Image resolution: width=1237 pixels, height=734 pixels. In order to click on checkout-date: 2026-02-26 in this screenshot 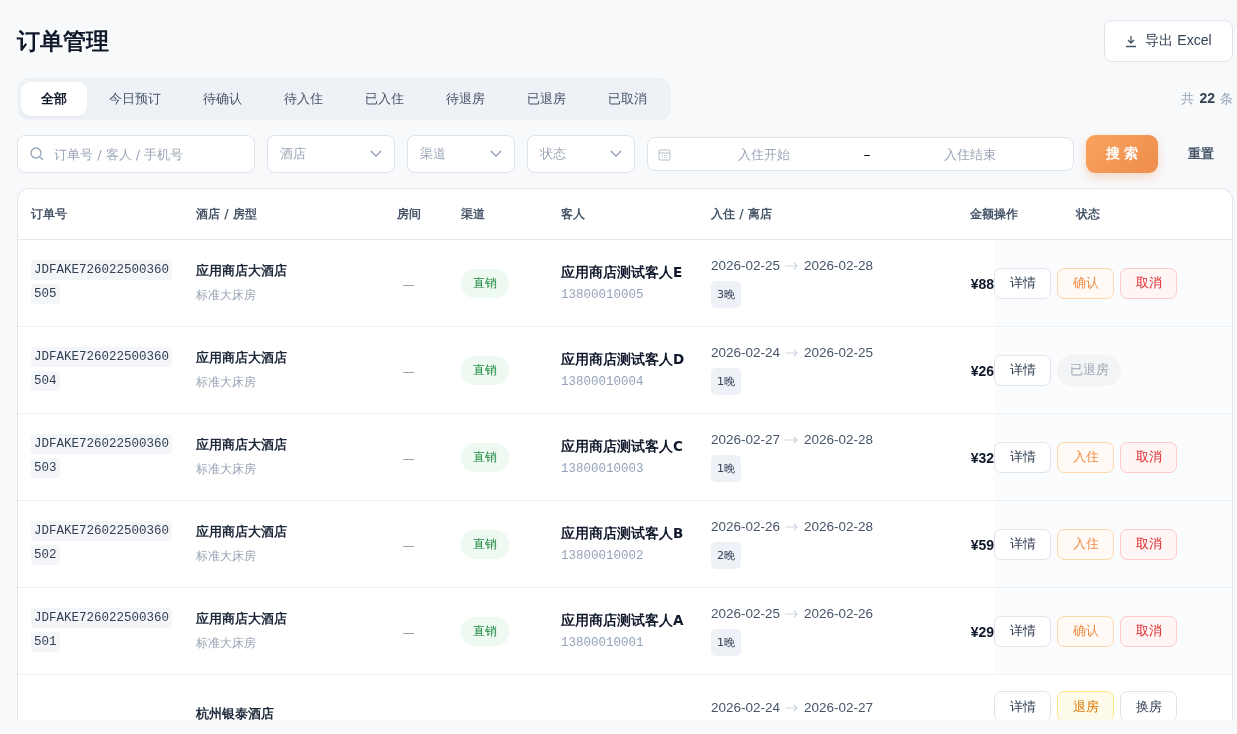, I will do `click(839, 613)`.